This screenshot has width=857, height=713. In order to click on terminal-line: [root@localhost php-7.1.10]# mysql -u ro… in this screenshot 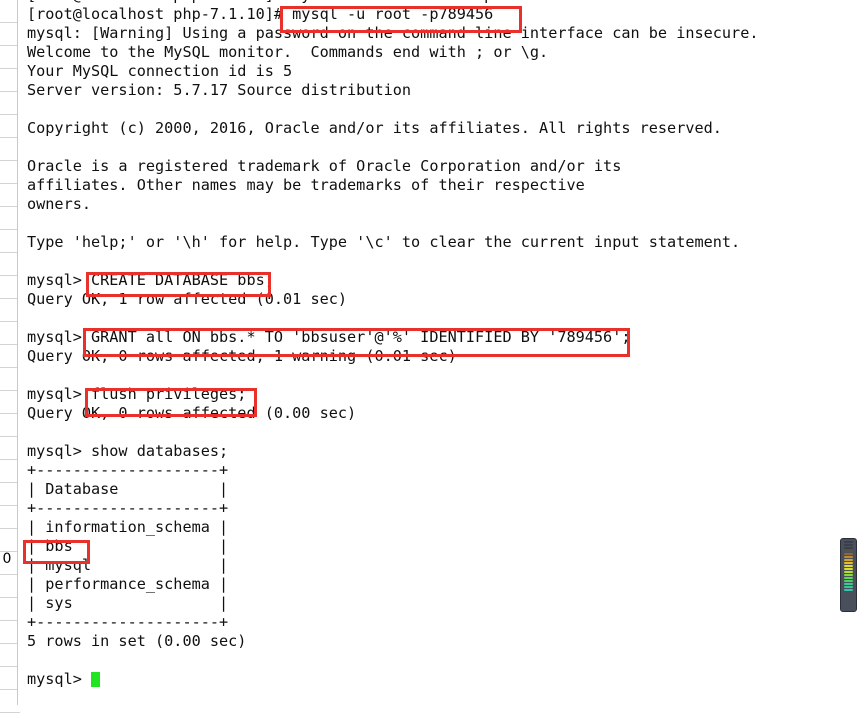, I will do `click(260, 14)`.